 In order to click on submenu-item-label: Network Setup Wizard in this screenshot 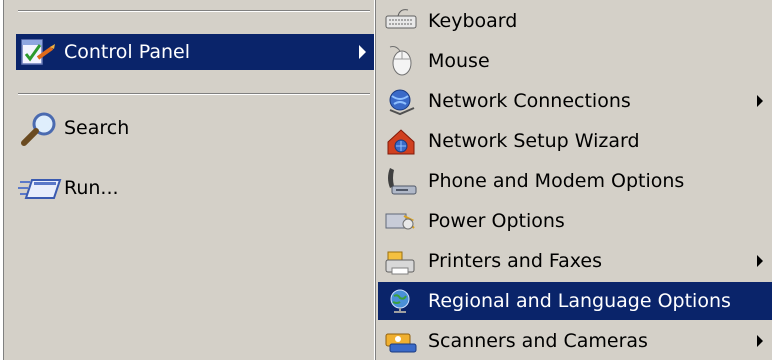, I will do `click(534, 141)`.